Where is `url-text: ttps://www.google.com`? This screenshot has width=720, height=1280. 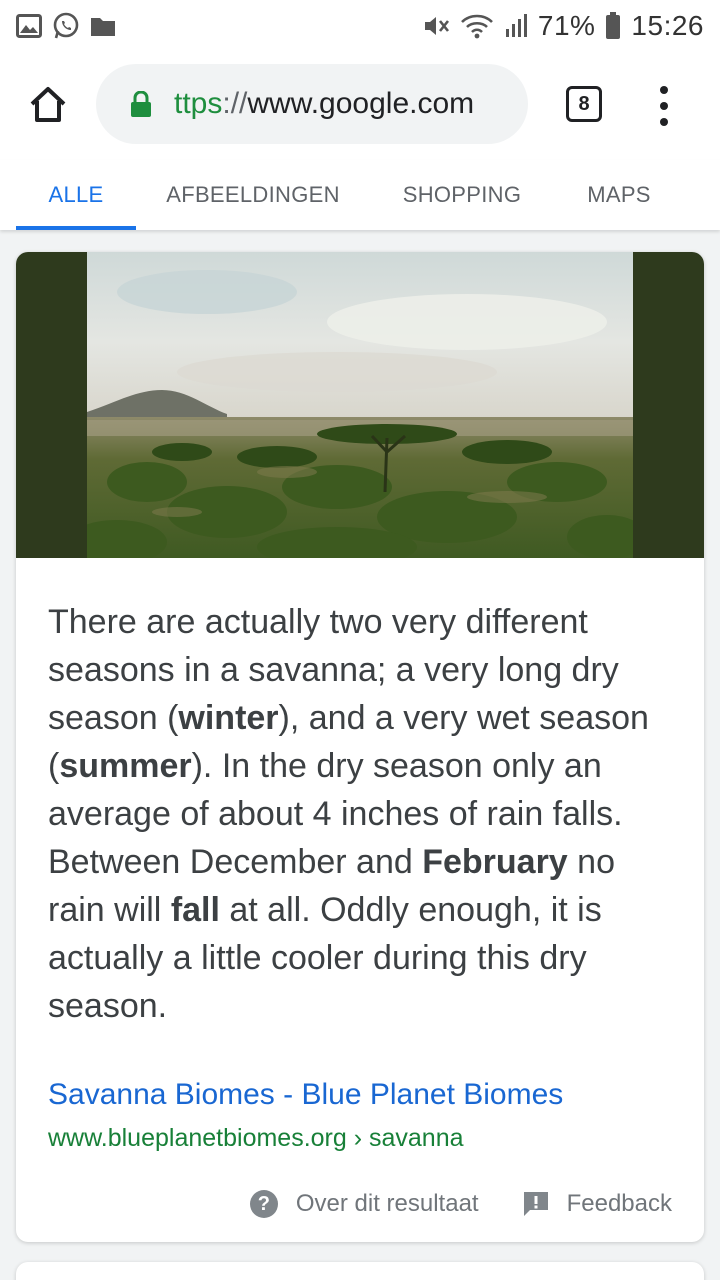 url-text: ttps://www.google.com is located at coordinates (324, 104).